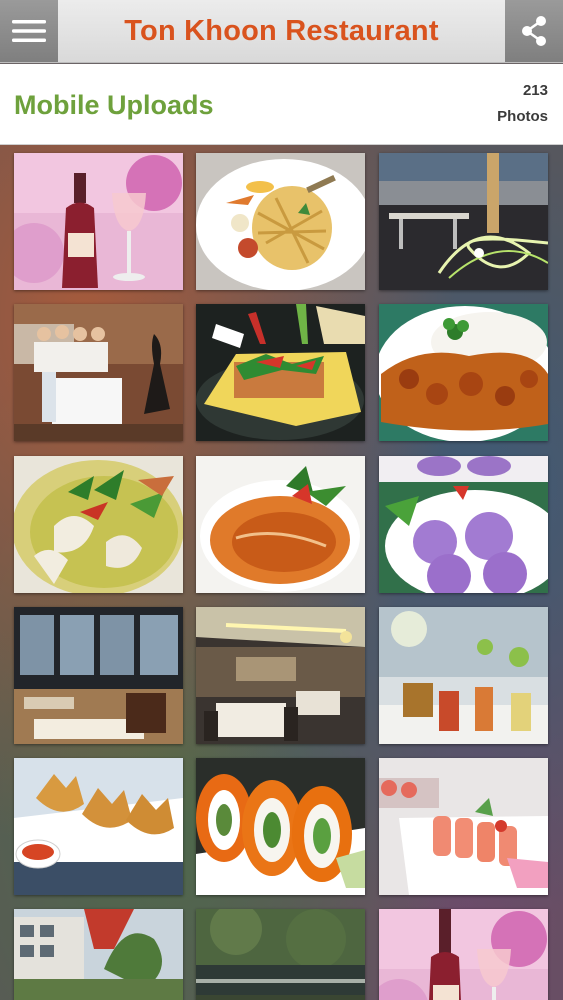  I want to click on album-title: Mobile Uploads, so click(114, 105).